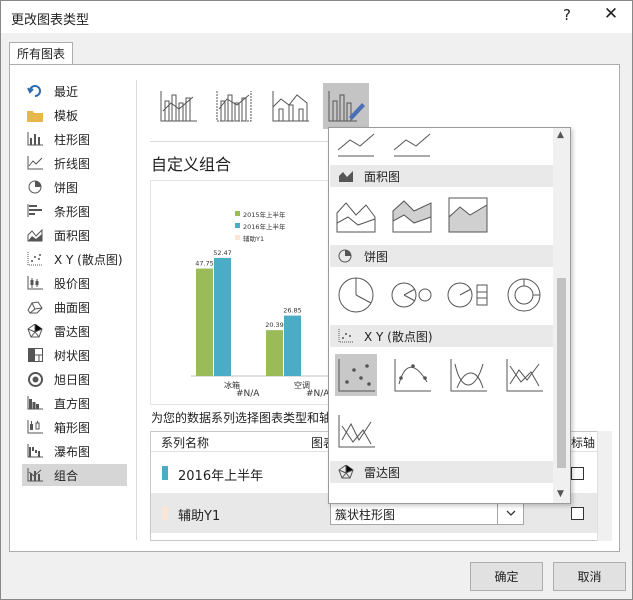  Describe the element at coordinates (365, 515) in the screenshot. I see `chart-type-value: 簇状柱形图` at that location.